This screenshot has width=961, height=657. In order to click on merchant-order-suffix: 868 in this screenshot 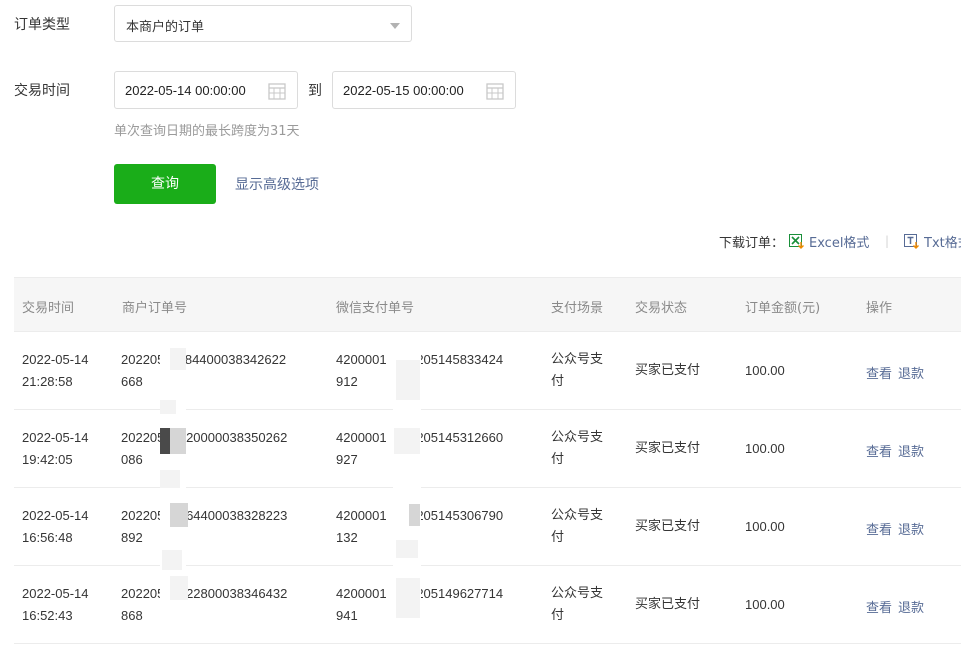, I will do `click(132, 615)`.